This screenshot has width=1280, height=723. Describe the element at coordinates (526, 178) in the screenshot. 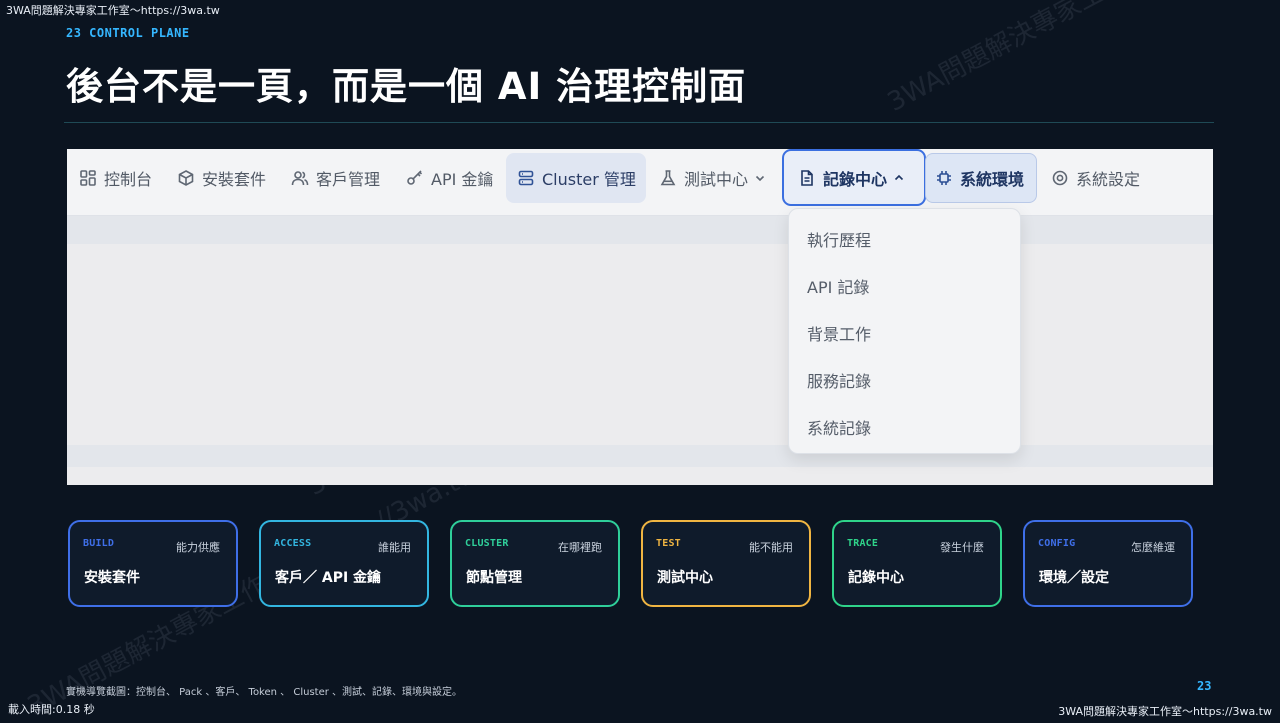

I see `server-icon` at that location.